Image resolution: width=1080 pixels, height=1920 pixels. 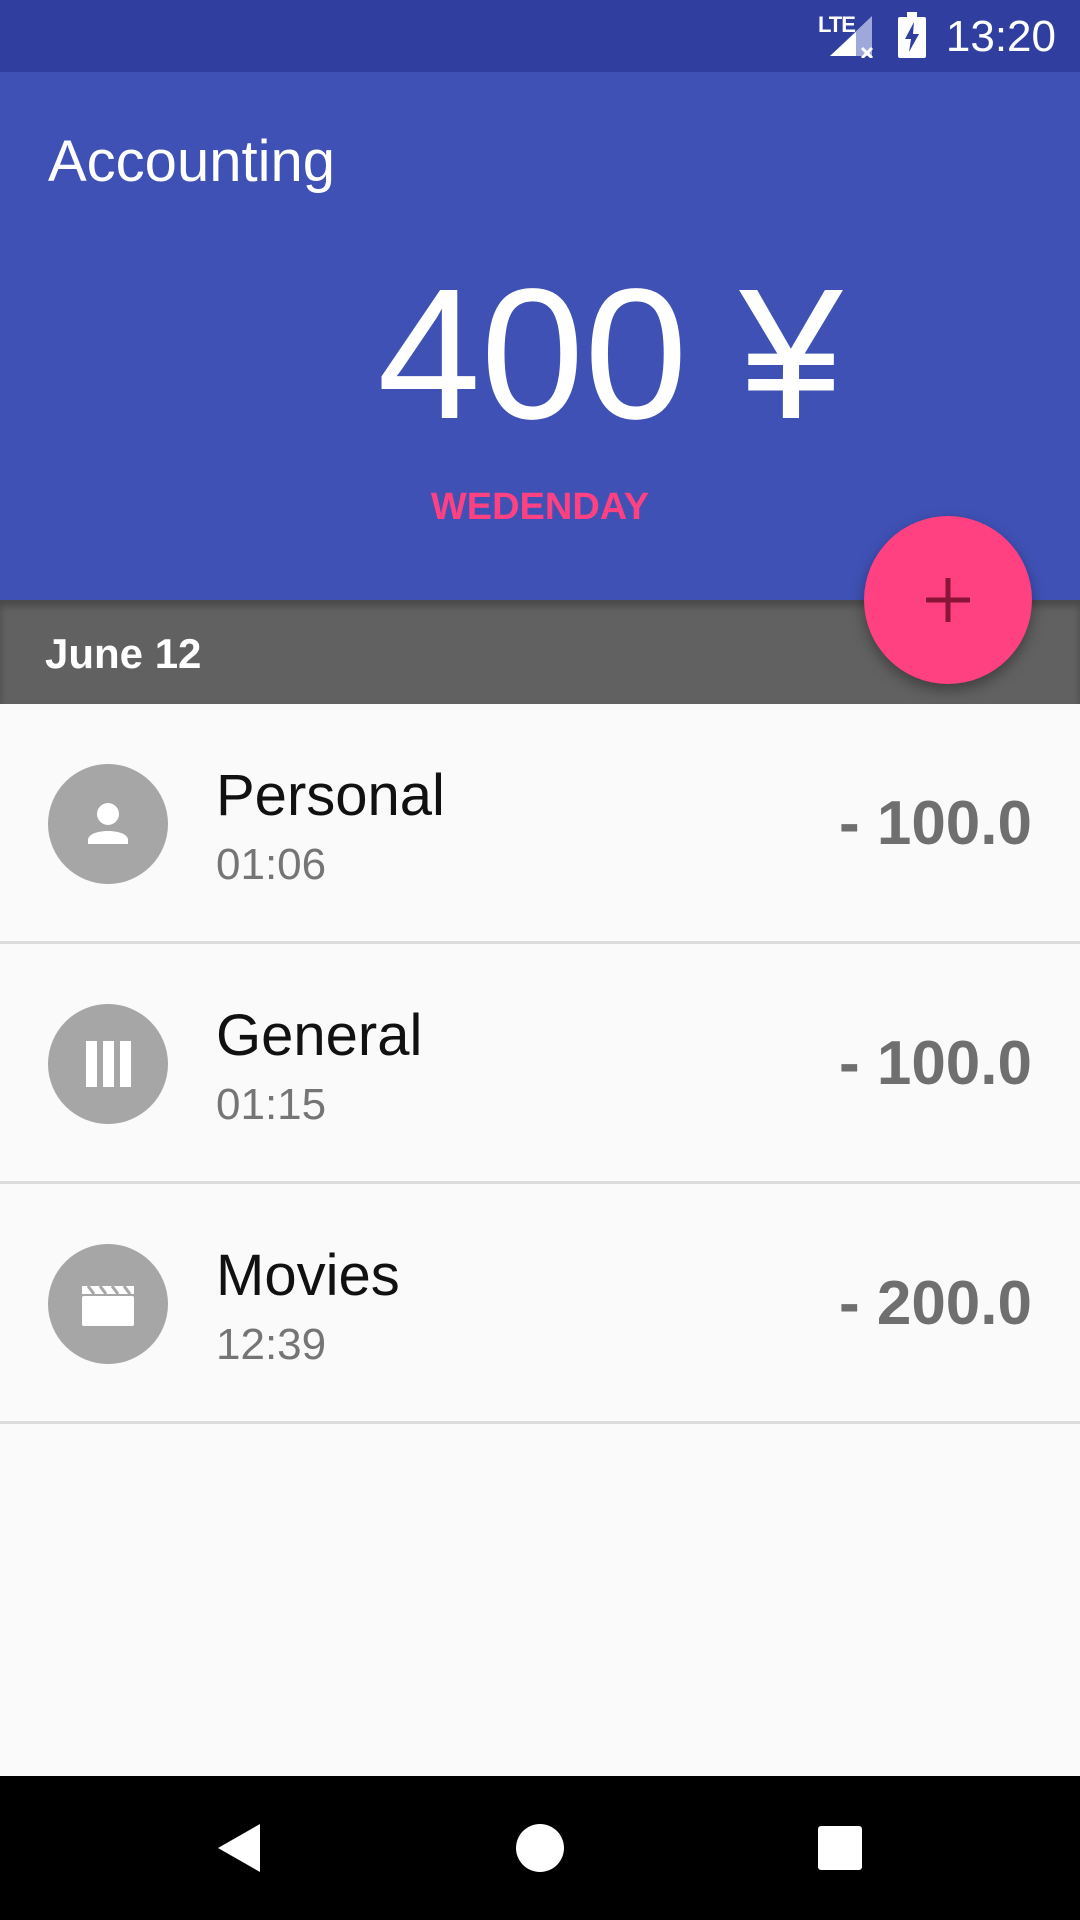 I want to click on entry-time: 12:39, so click(x=271, y=1344).